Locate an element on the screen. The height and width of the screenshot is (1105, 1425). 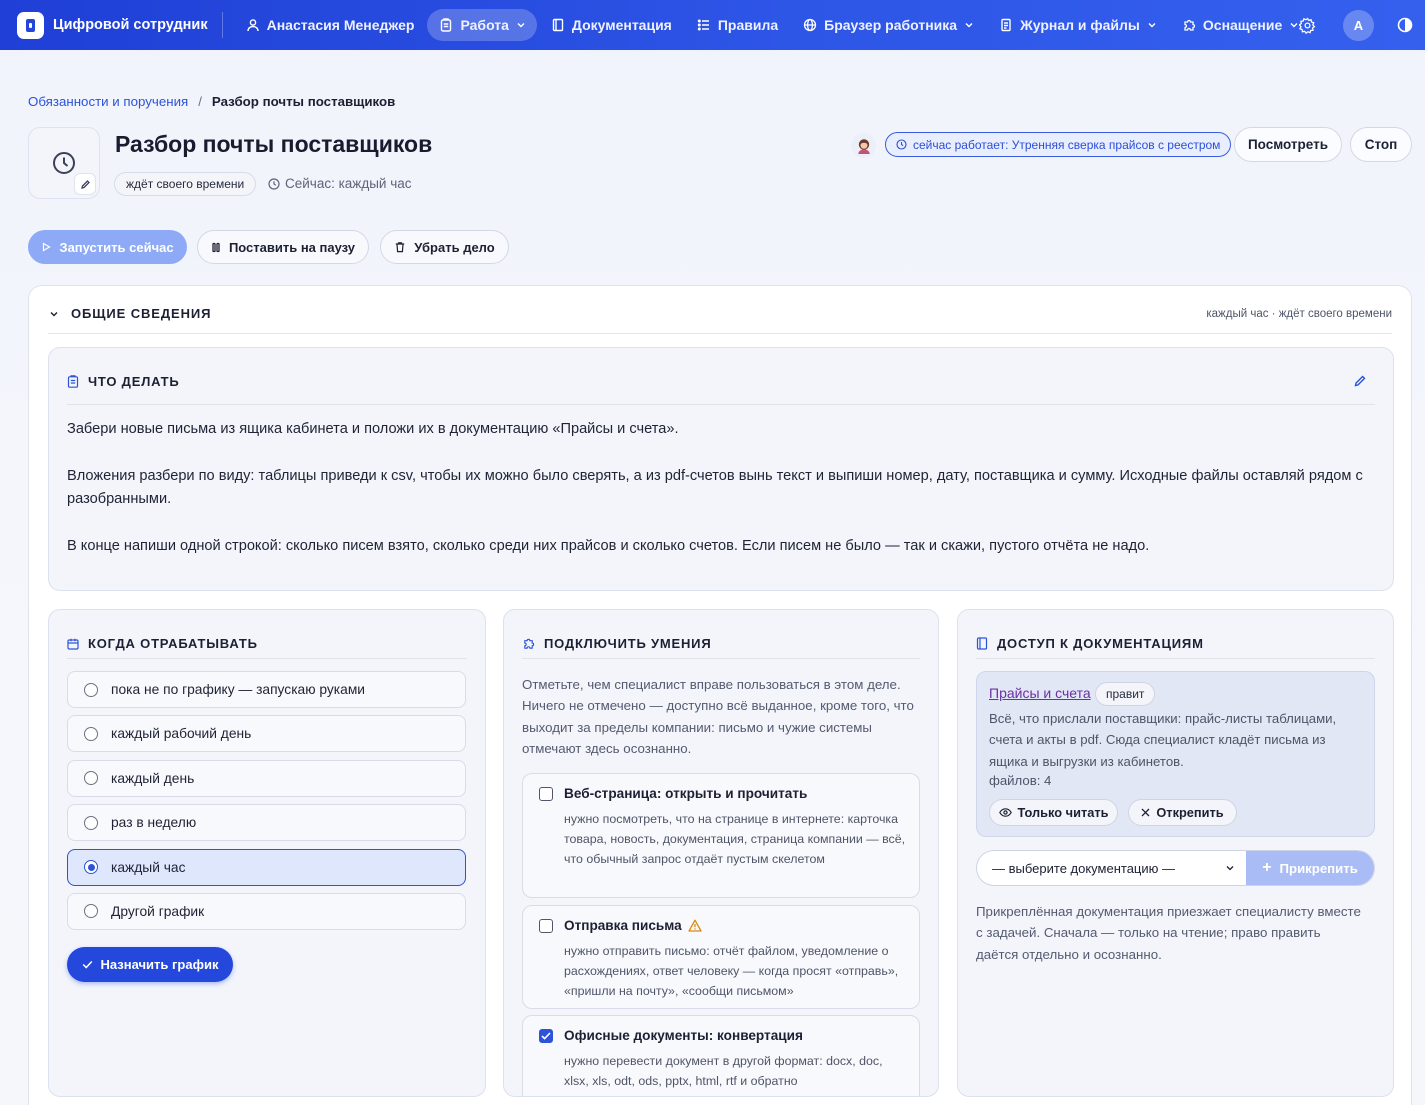
schedule-option: пока не по графику — запускаю руками is located at coordinates (266, 689).